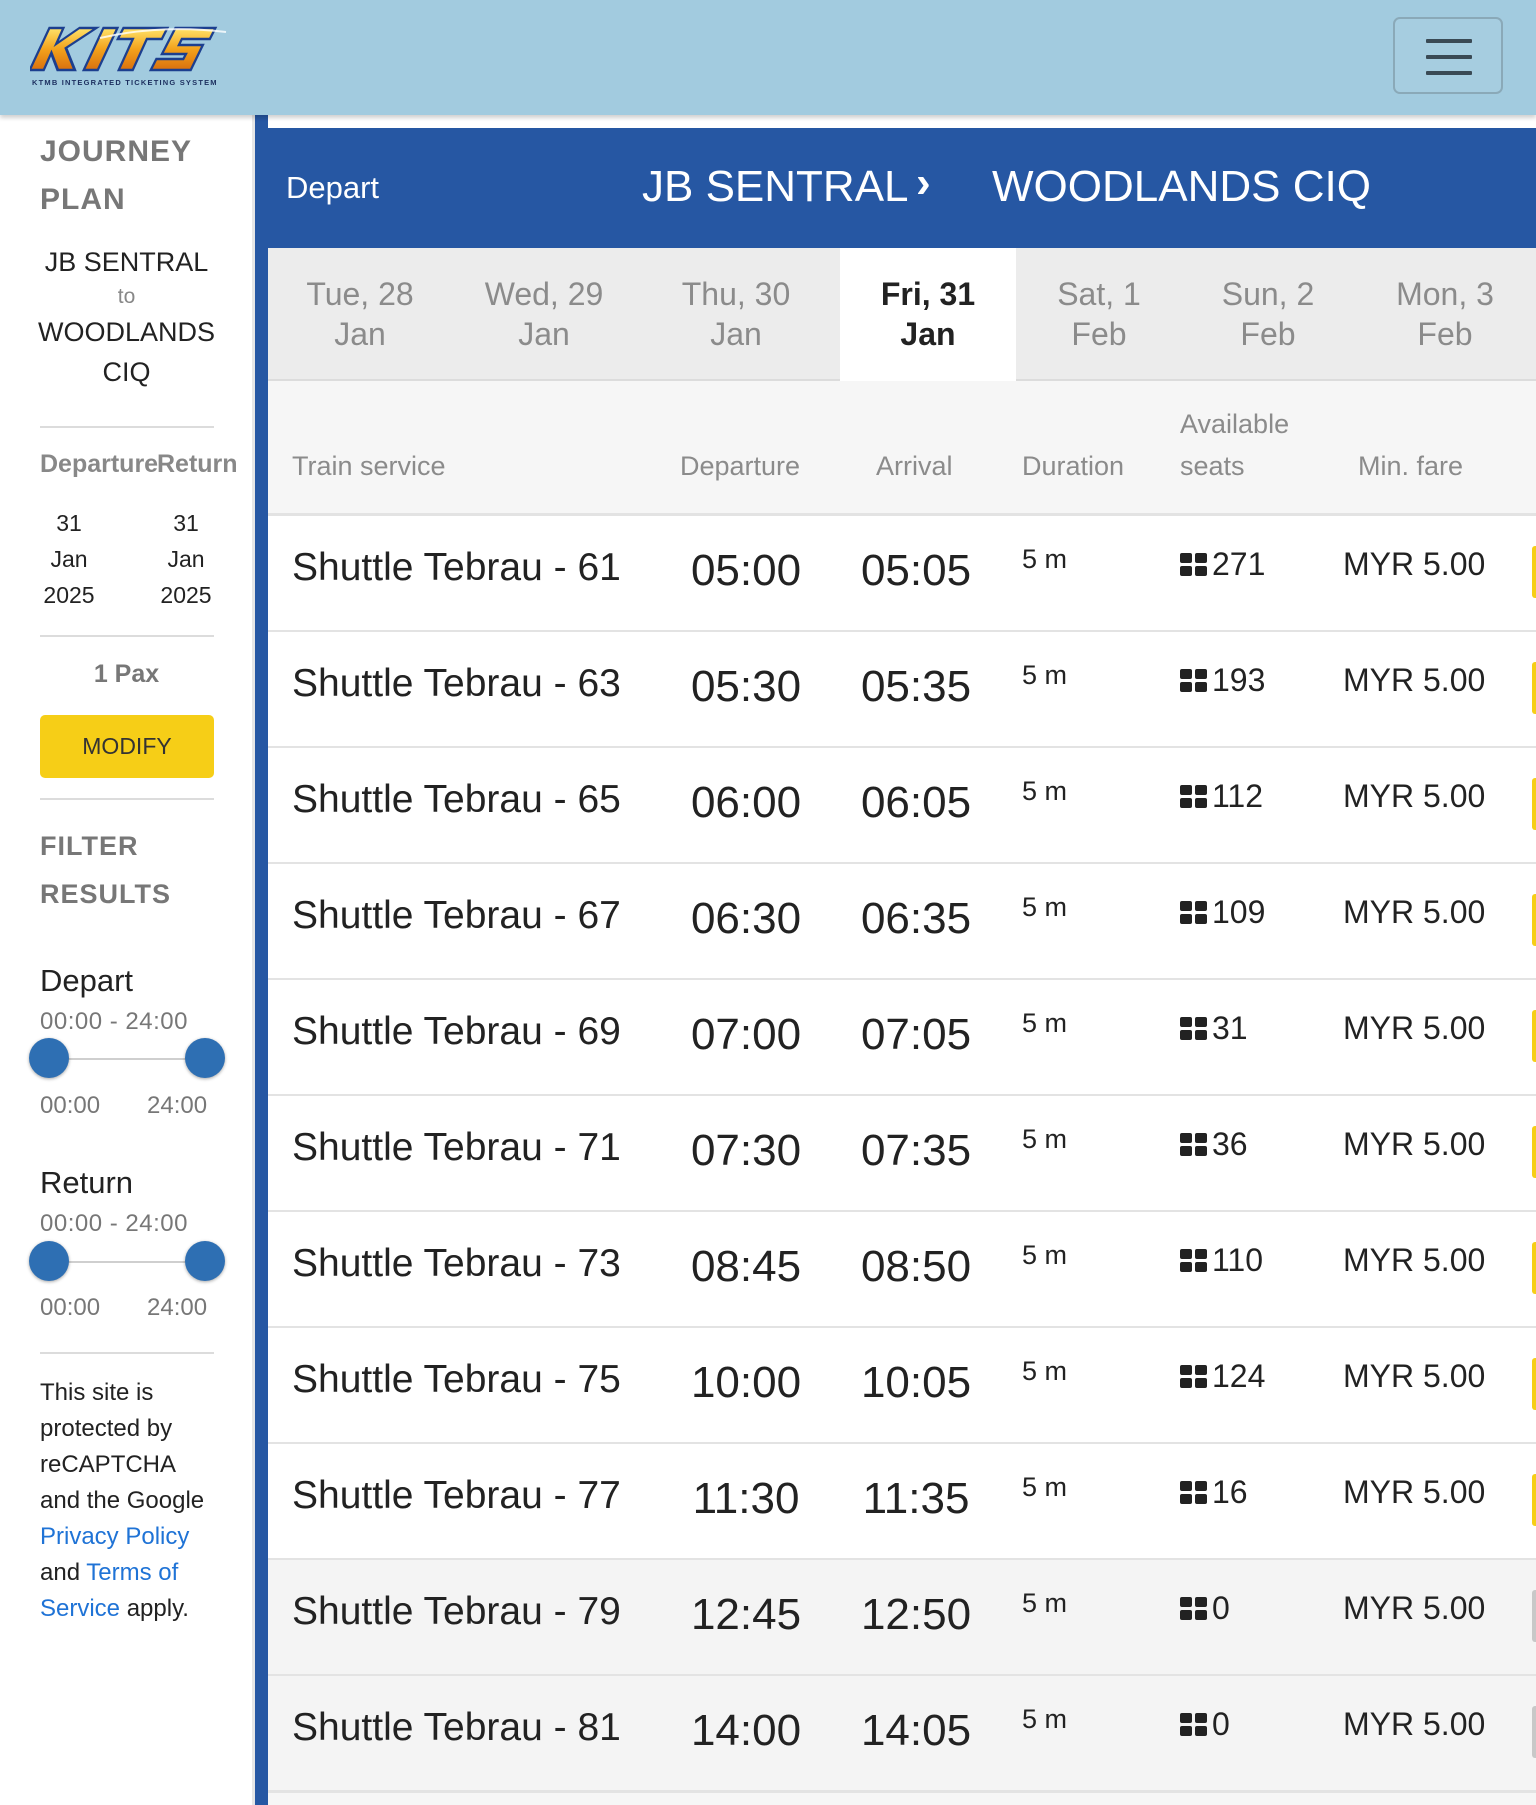  I want to click on available-seats-count: 124, so click(1239, 1376).